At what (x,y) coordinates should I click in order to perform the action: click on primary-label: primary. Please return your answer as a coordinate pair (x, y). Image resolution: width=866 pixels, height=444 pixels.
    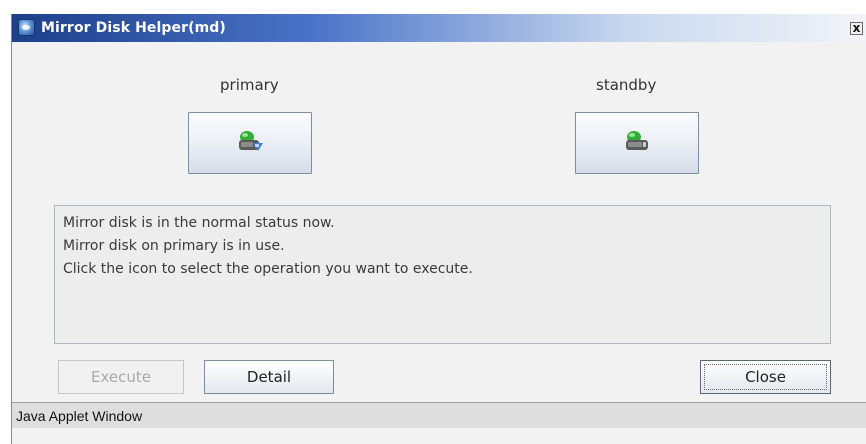
    Looking at the image, I should click on (249, 85).